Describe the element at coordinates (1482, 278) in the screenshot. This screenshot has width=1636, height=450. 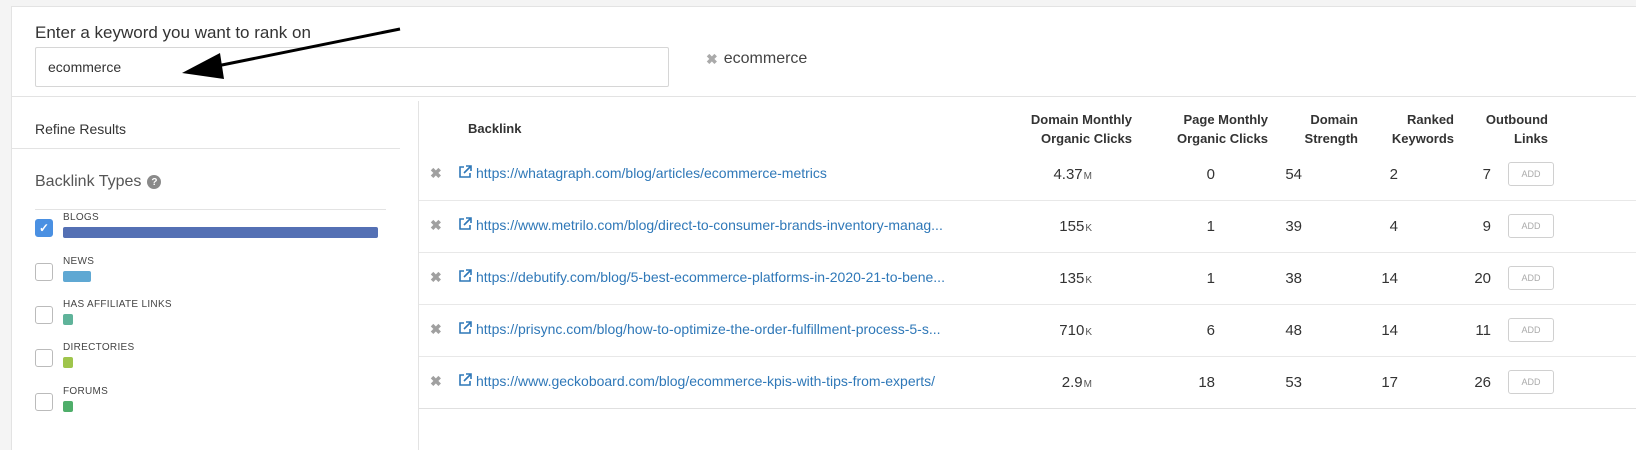
I see `outbound-links: 20` at that location.